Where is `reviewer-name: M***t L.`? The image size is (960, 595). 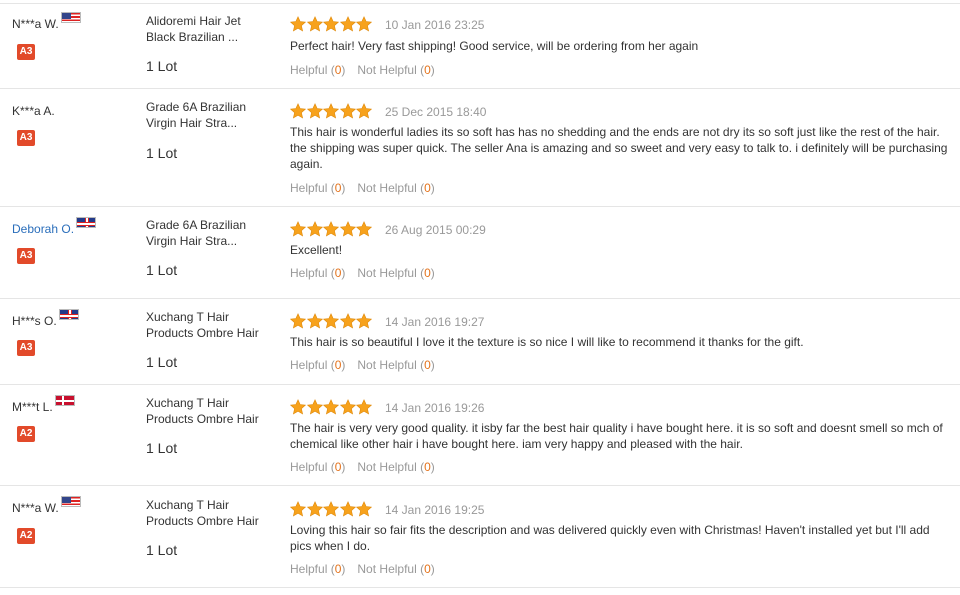
reviewer-name: M***t L. is located at coordinates (43, 404).